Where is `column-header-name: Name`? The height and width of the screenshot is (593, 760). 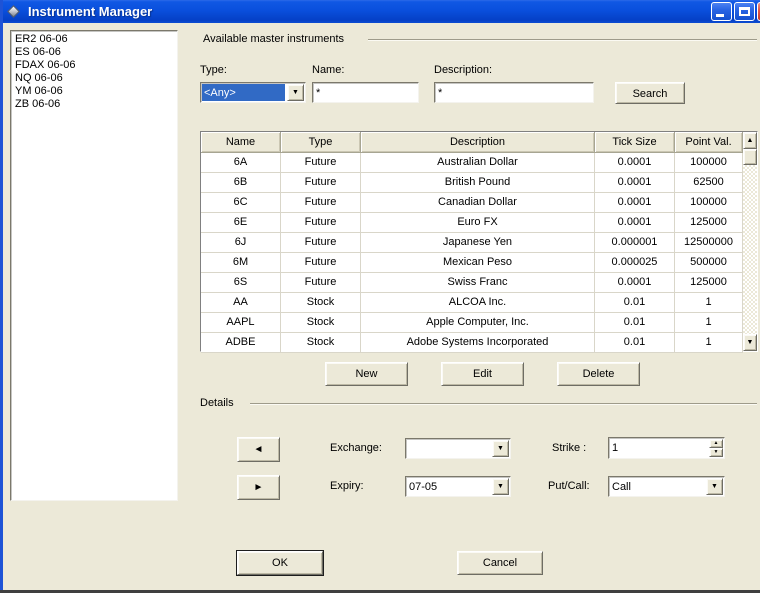 column-header-name: Name is located at coordinates (241, 142).